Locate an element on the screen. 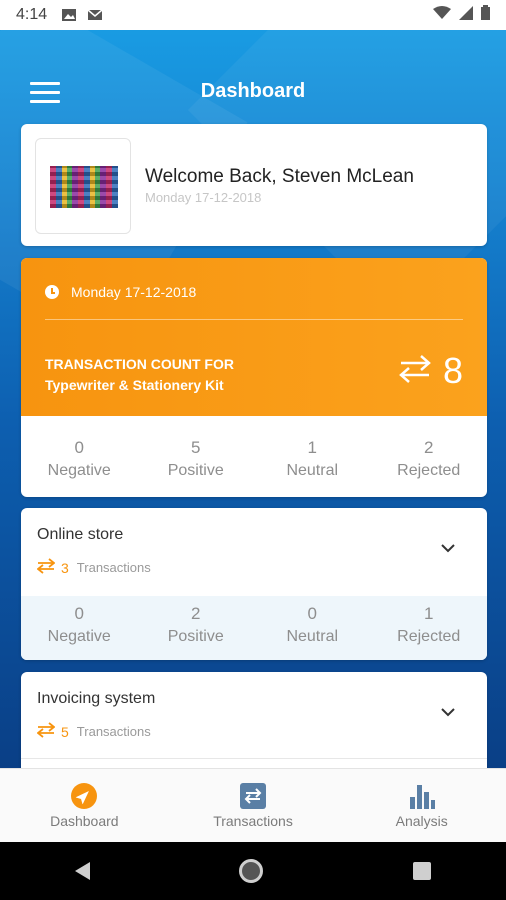 The image size is (506, 900). home-icon is located at coordinates (251, 871).